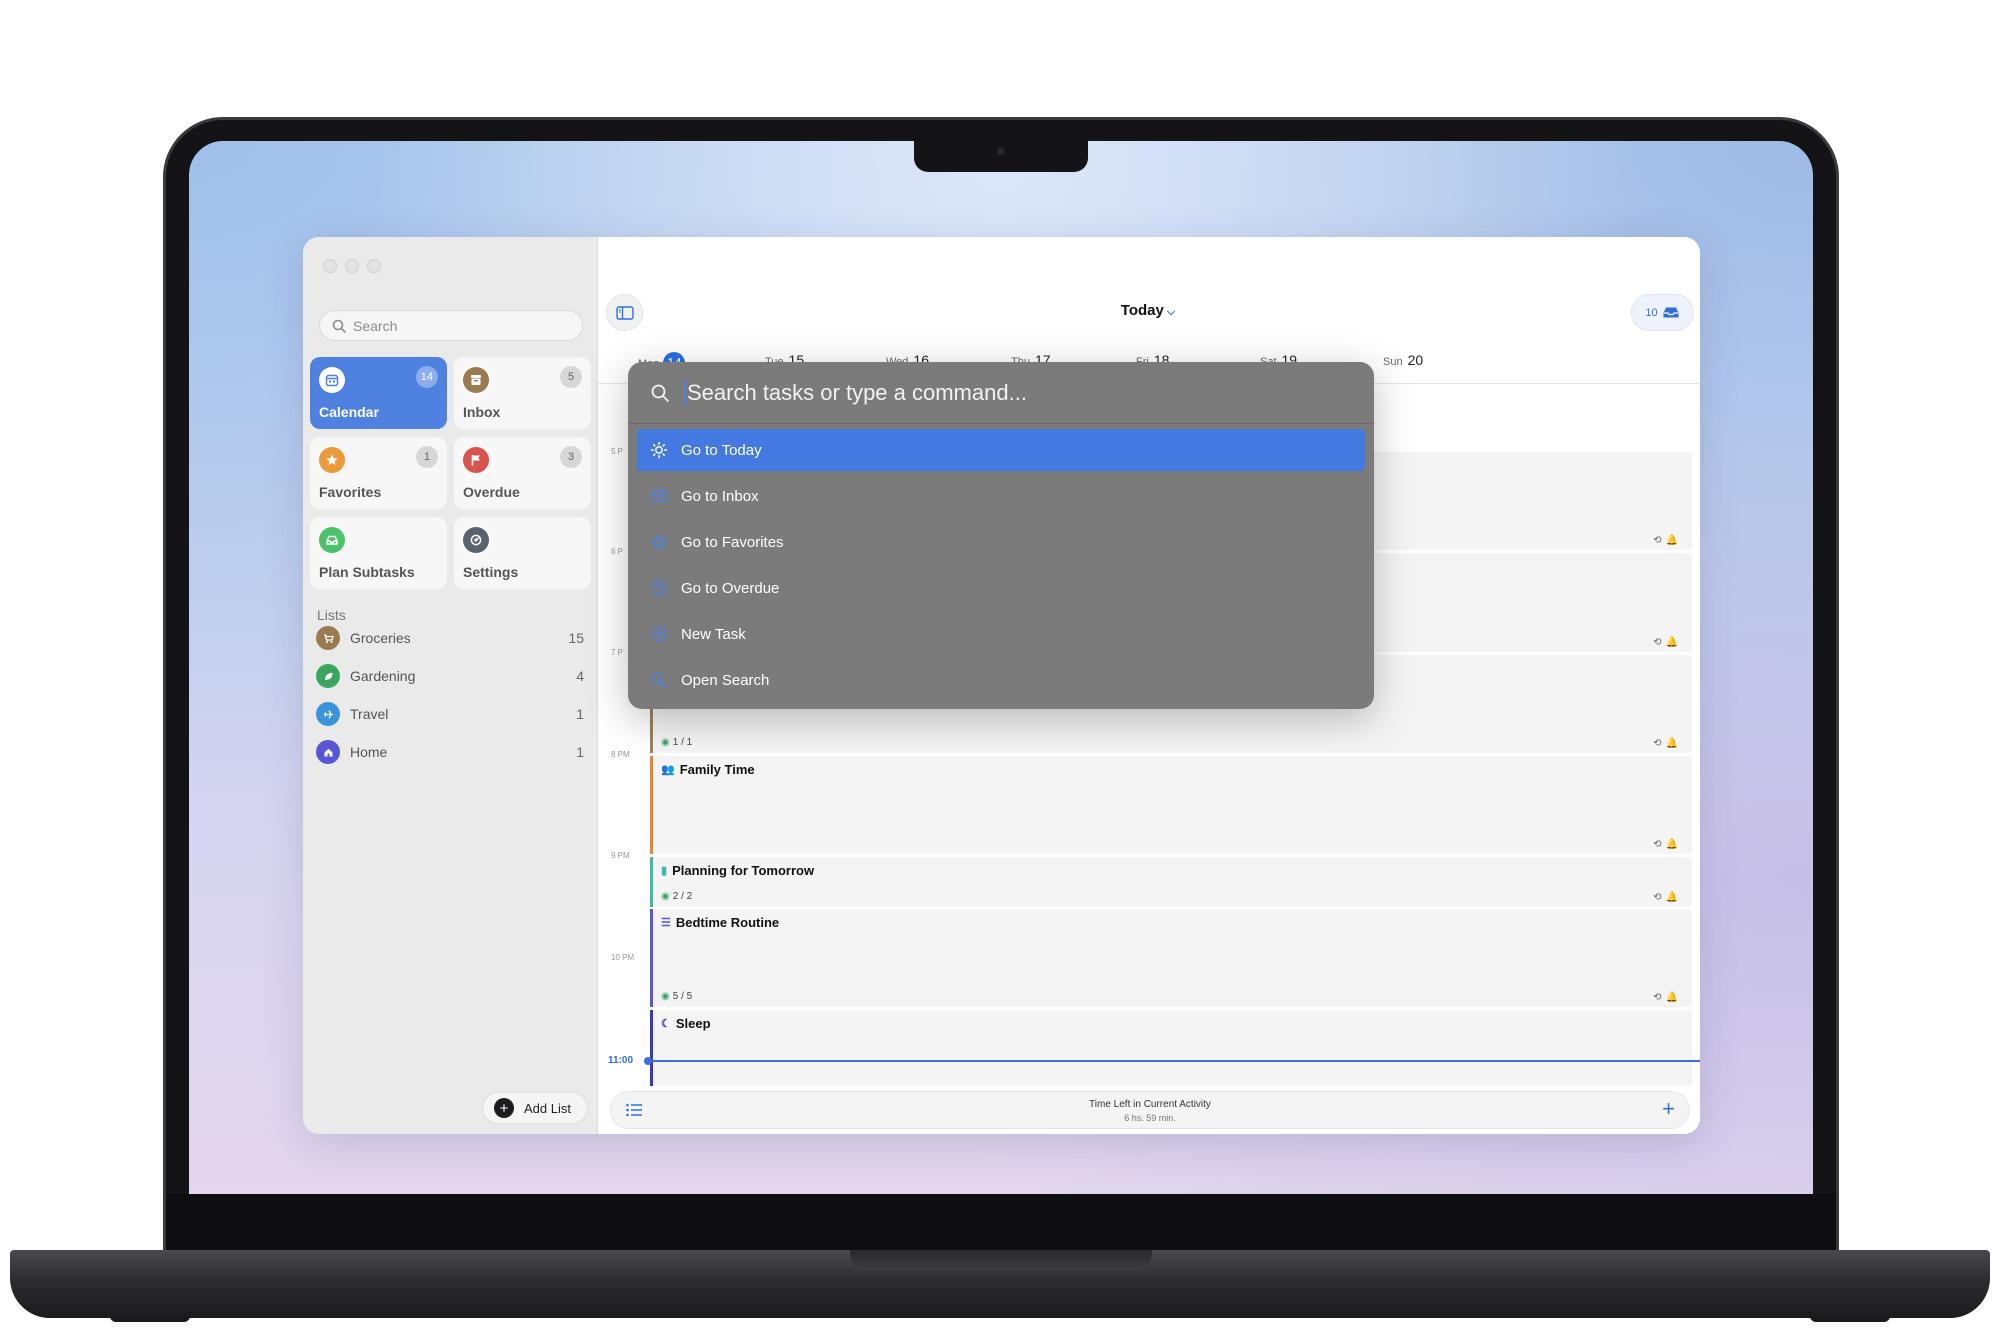 The height and width of the screenshot is (1333, 2000). Describe the element at coordinates (328, 638) in the screenshot. I see `cart-icon` at that location.